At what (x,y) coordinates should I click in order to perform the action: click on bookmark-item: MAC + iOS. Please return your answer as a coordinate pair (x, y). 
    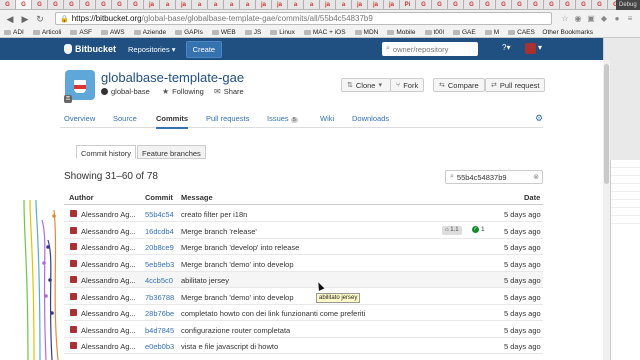
    Looking at the image, I should click on (324, 32).